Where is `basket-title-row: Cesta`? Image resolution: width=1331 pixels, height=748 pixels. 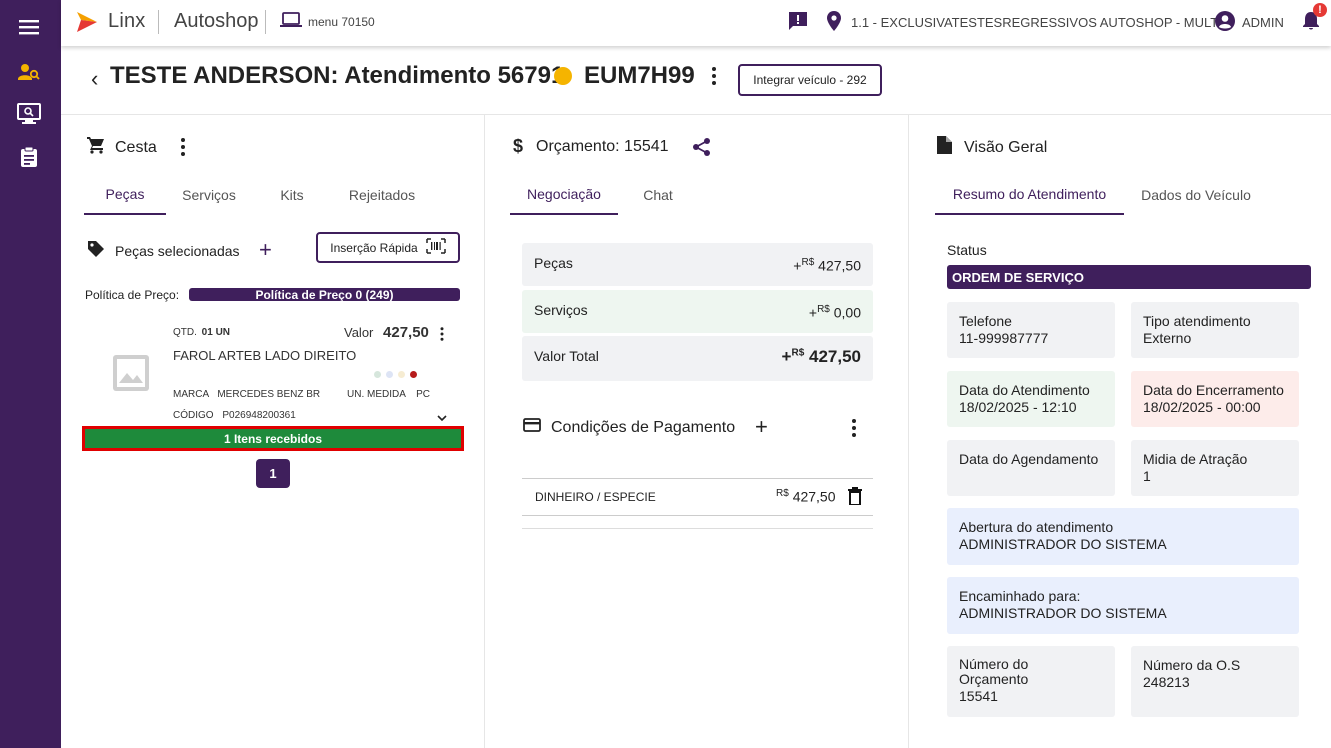
basket-title-row: Cesta is located at coordinates (122, 147).